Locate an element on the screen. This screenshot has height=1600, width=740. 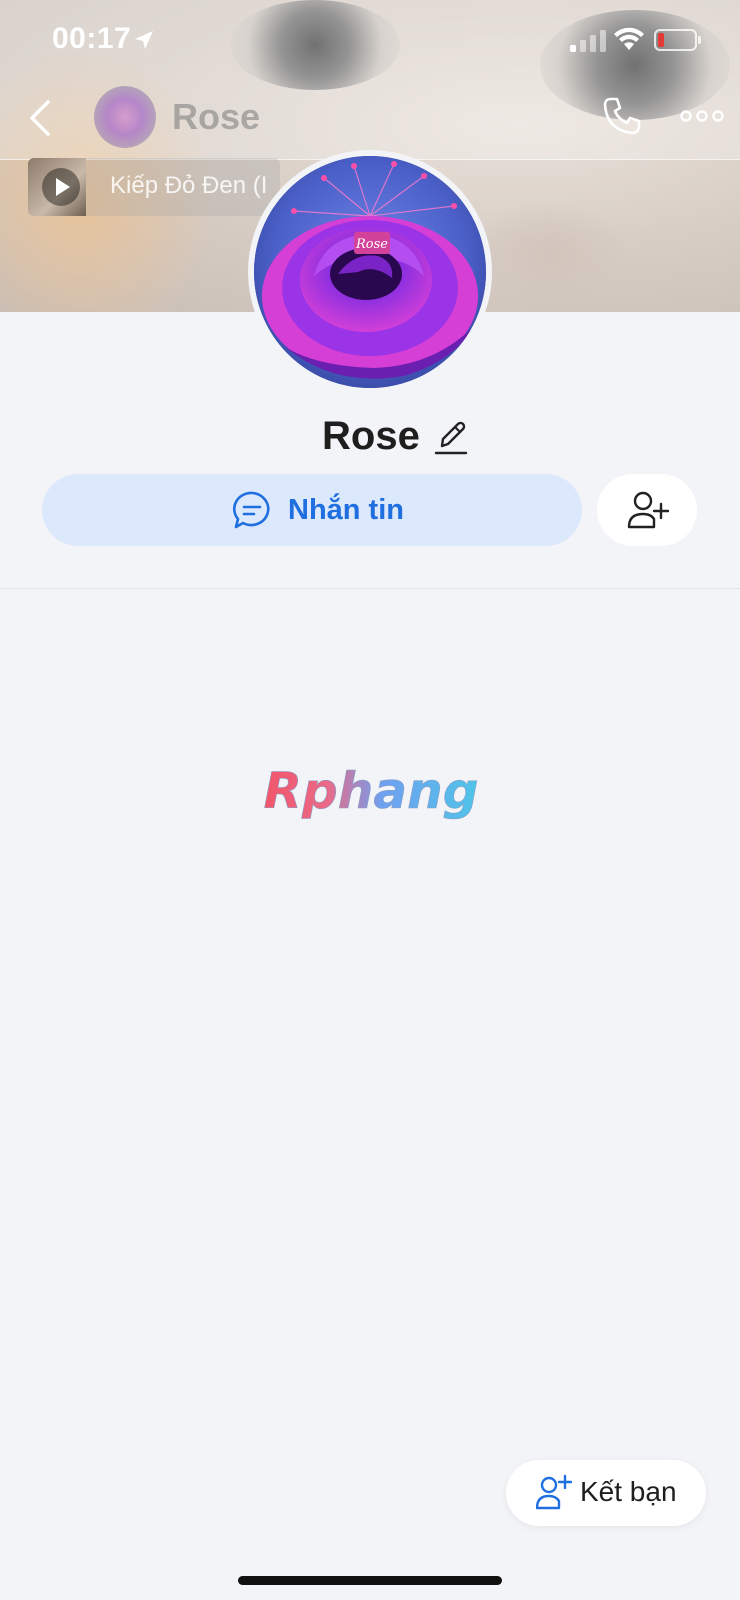
phone-icon is located at coordinates (622, 116).